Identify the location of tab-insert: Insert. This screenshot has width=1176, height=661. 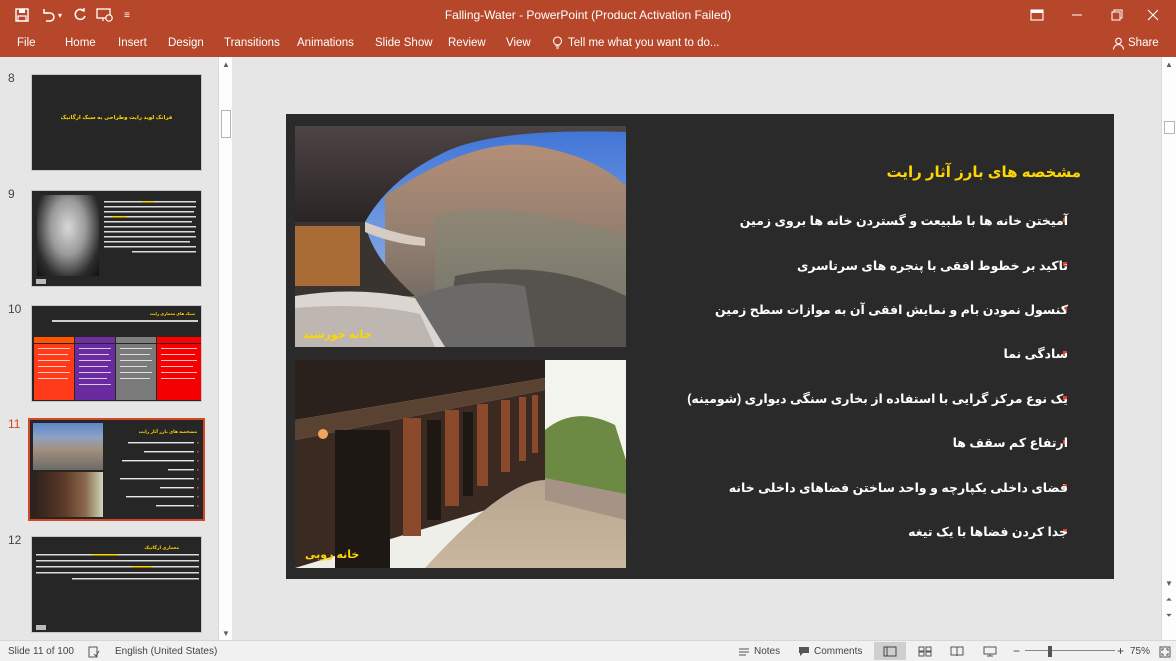
(132, 43).